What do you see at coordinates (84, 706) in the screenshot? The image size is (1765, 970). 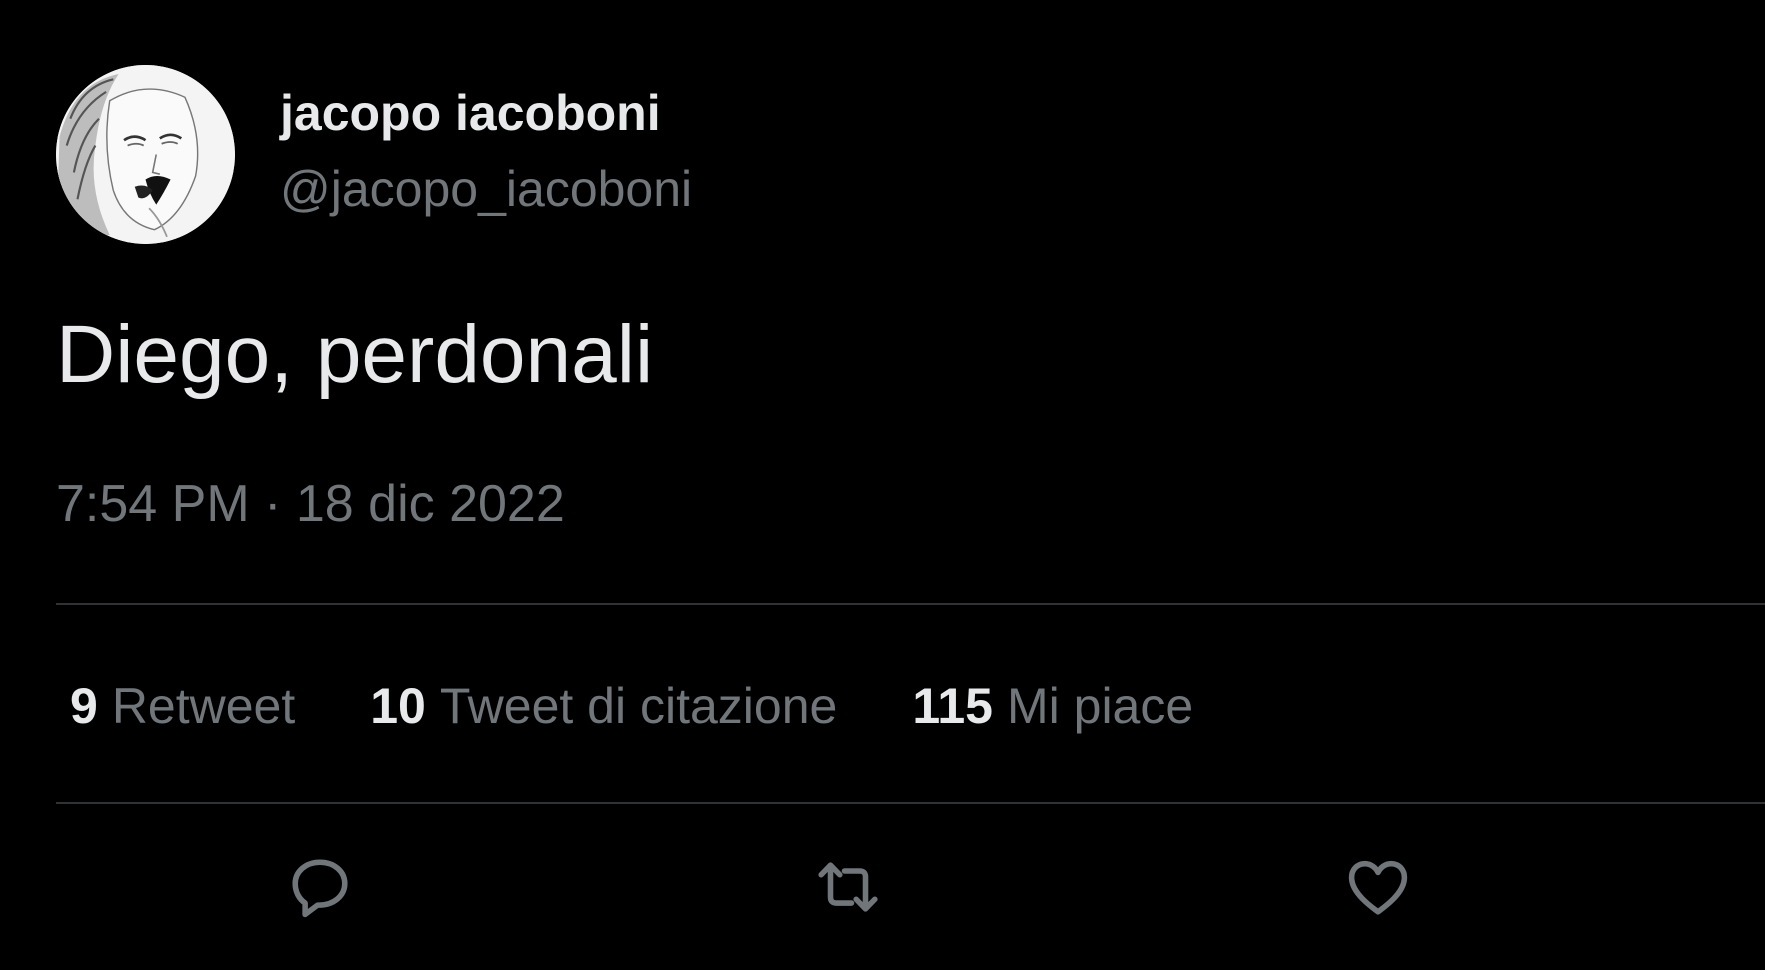 I see `retweet-count: 9` at bounding box center [84, 706].